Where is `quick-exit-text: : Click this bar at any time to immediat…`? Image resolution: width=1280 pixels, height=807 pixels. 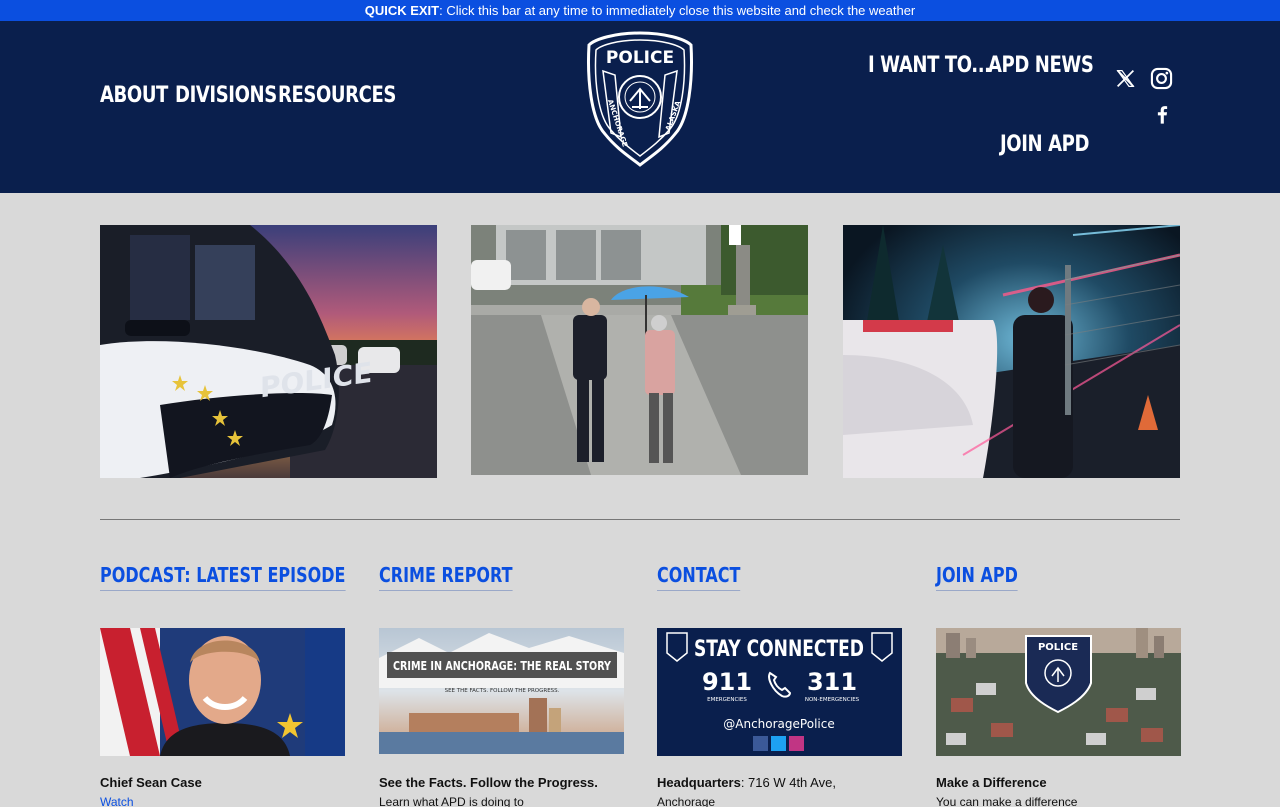 quick-exit-text: : Click this bar at any time to immediat… is located at coordinates (677, 10).